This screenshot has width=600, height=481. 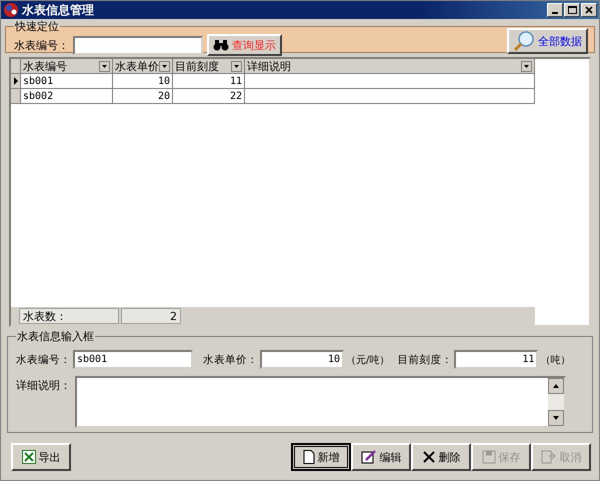 What do you see at coordinates (489, 457) in the screenshot?
I see `floppy-icon` at bounding box center [489, 457].